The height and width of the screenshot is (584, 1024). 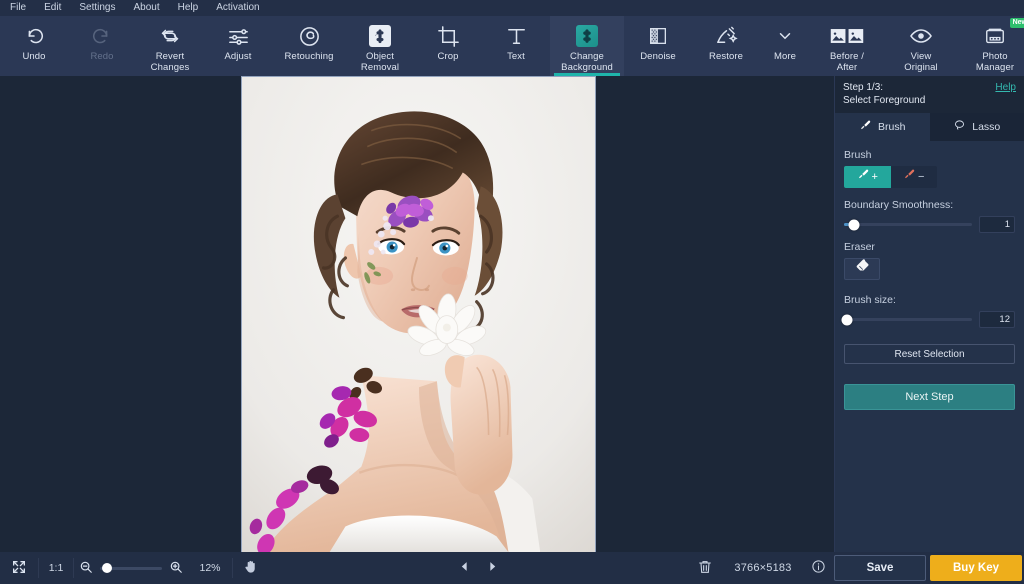 I want to click on photo-manager-icon, so click(x=995, y=36).